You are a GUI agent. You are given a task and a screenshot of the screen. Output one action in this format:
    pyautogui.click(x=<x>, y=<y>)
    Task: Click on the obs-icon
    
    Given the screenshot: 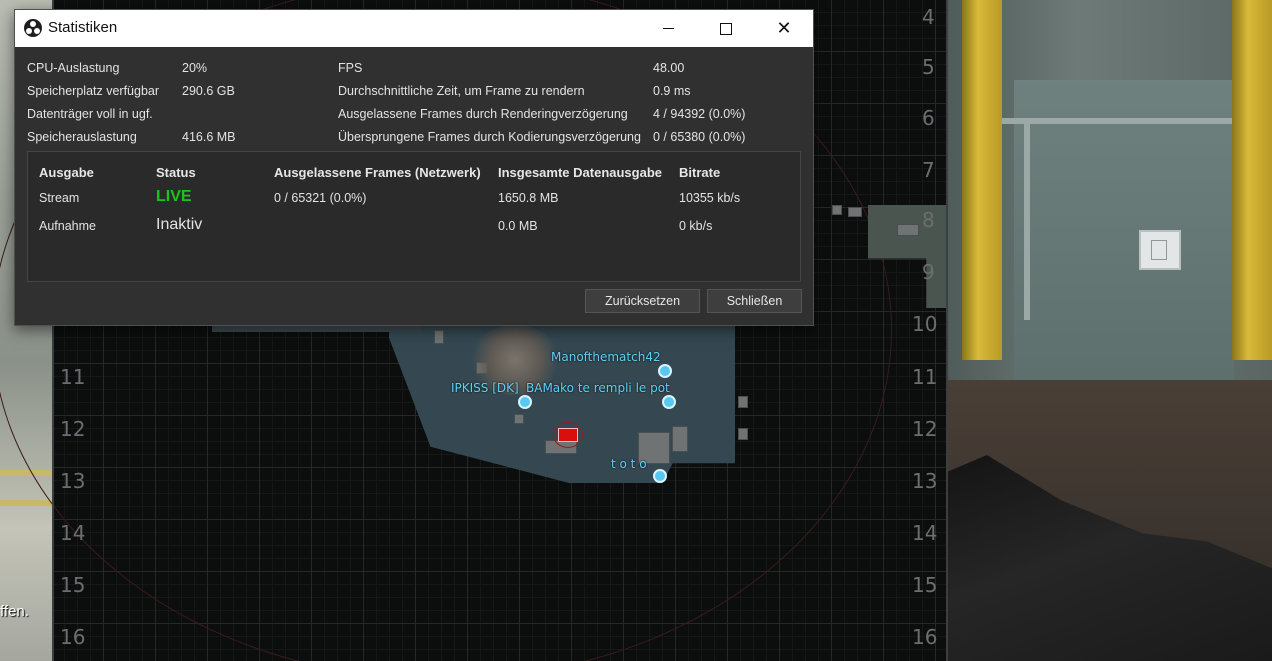 What is the action you would take?
    pyautogui.click(x=33, y=28)
    